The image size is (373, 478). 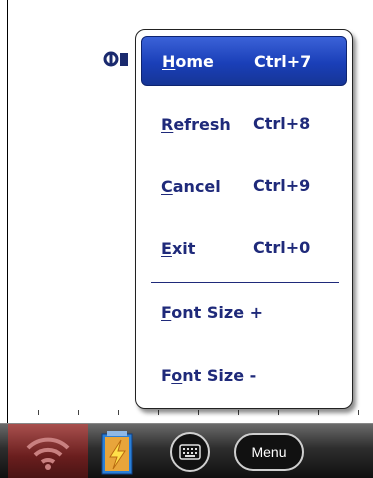 I want to click on menu-item-label: Font Size +, so click(x=212, y=312).